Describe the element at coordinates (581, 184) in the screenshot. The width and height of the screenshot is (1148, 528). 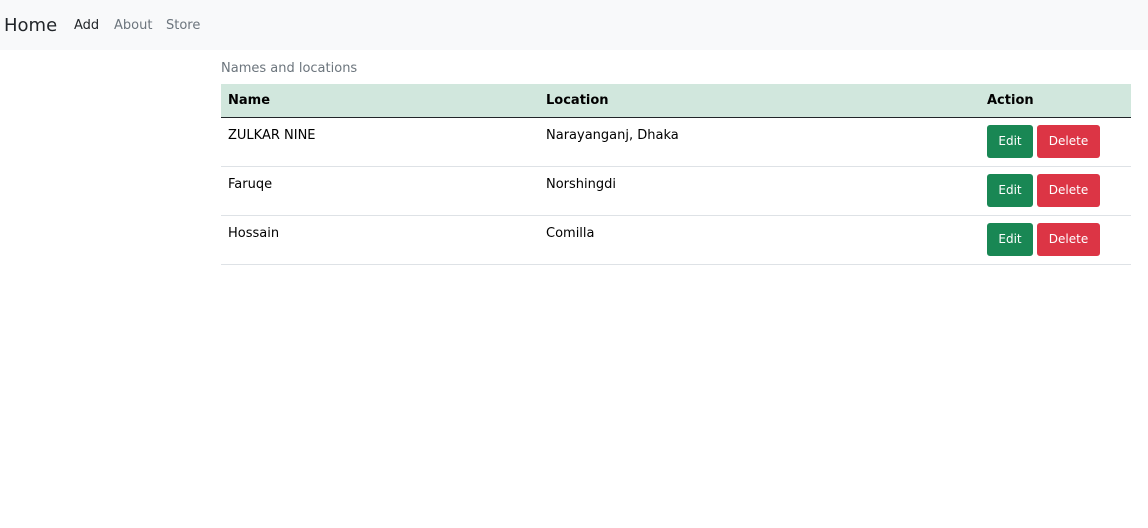
I see `location-text: Norshingdi` at that location.